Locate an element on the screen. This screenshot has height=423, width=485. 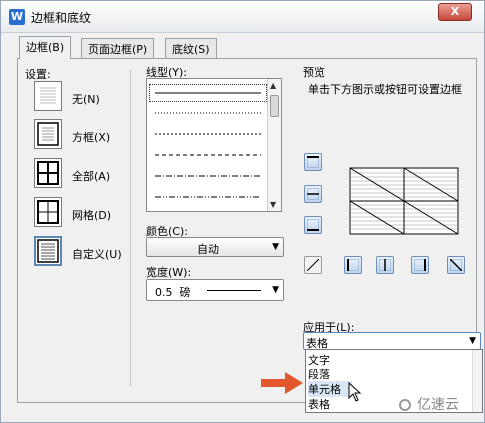
watermark-text: 亿速云 is located at coordinates (438, 405).